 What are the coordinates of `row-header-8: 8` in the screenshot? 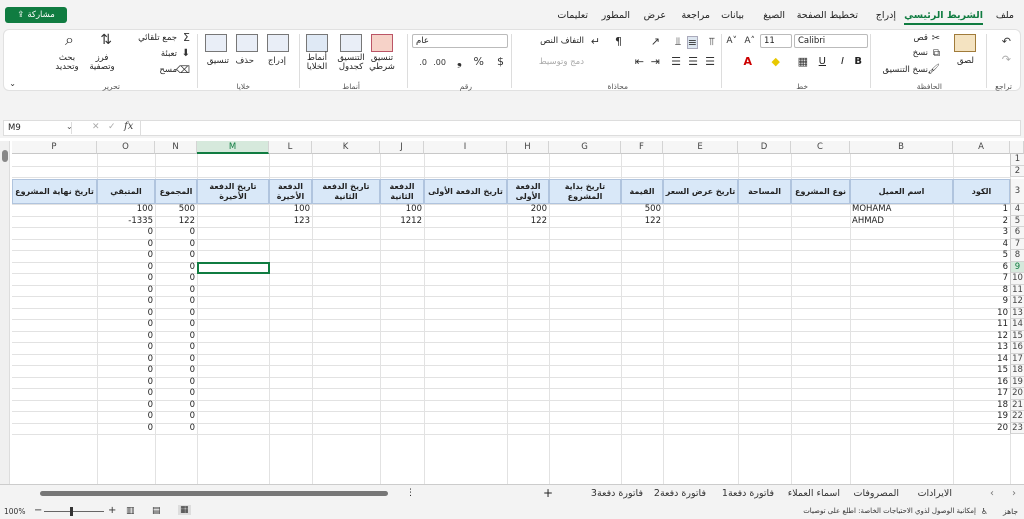 It's located at (1017, 256).